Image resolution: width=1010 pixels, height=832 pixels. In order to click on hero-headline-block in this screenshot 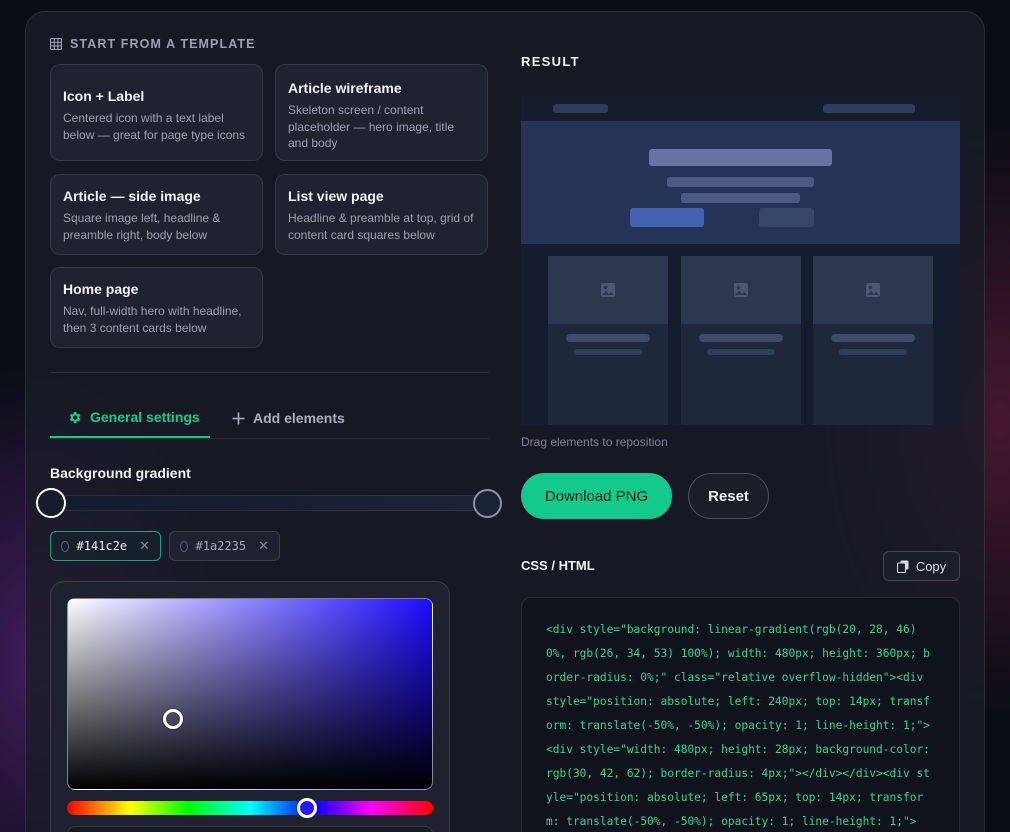, I will do `click(740, 157)`.